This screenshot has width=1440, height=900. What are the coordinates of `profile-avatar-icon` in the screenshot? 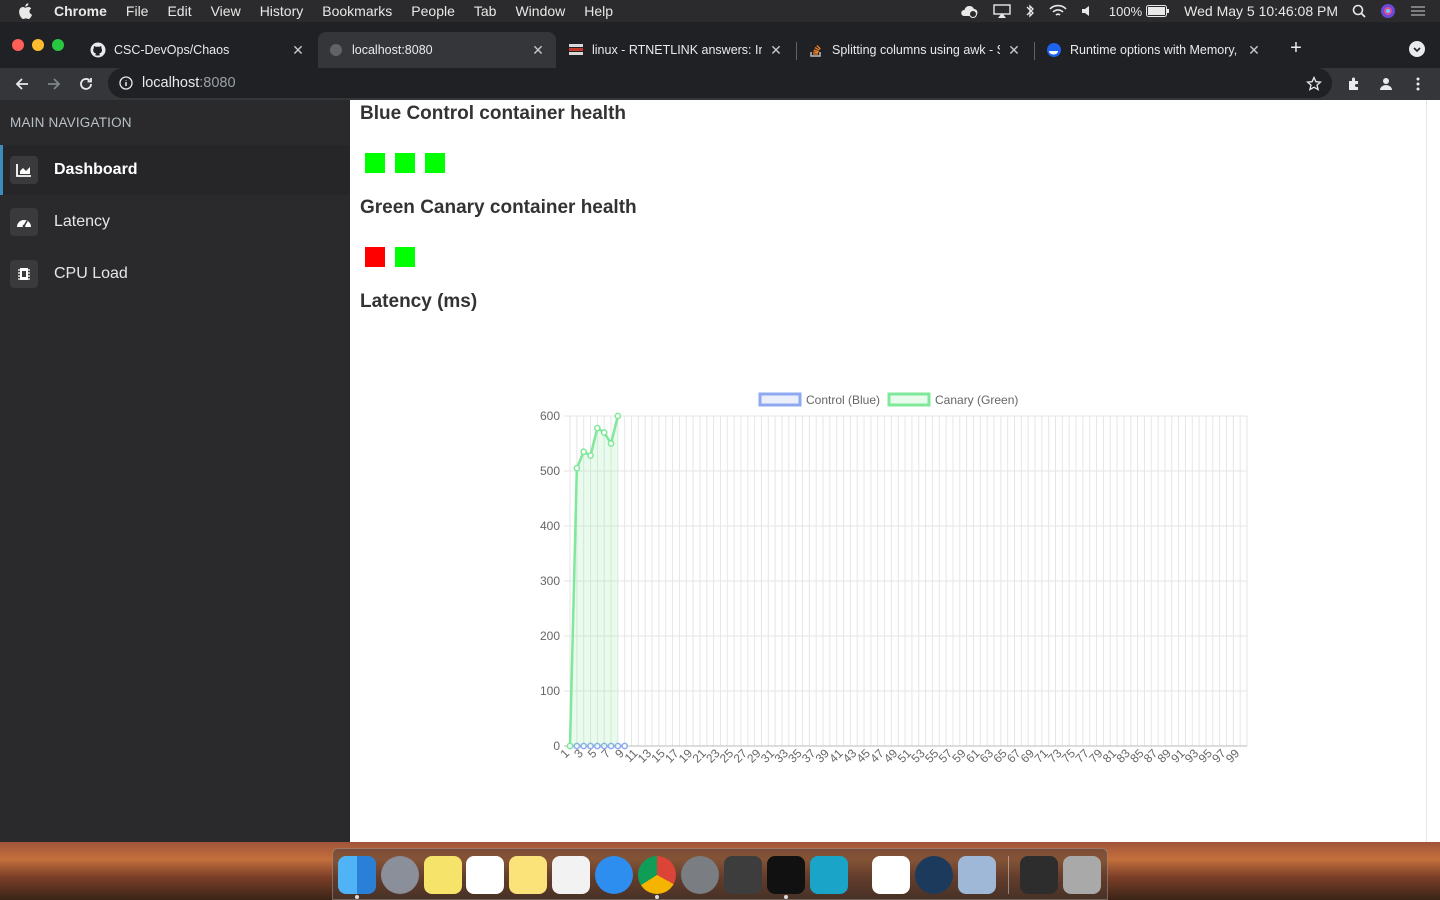 It's located at (1386, 84).